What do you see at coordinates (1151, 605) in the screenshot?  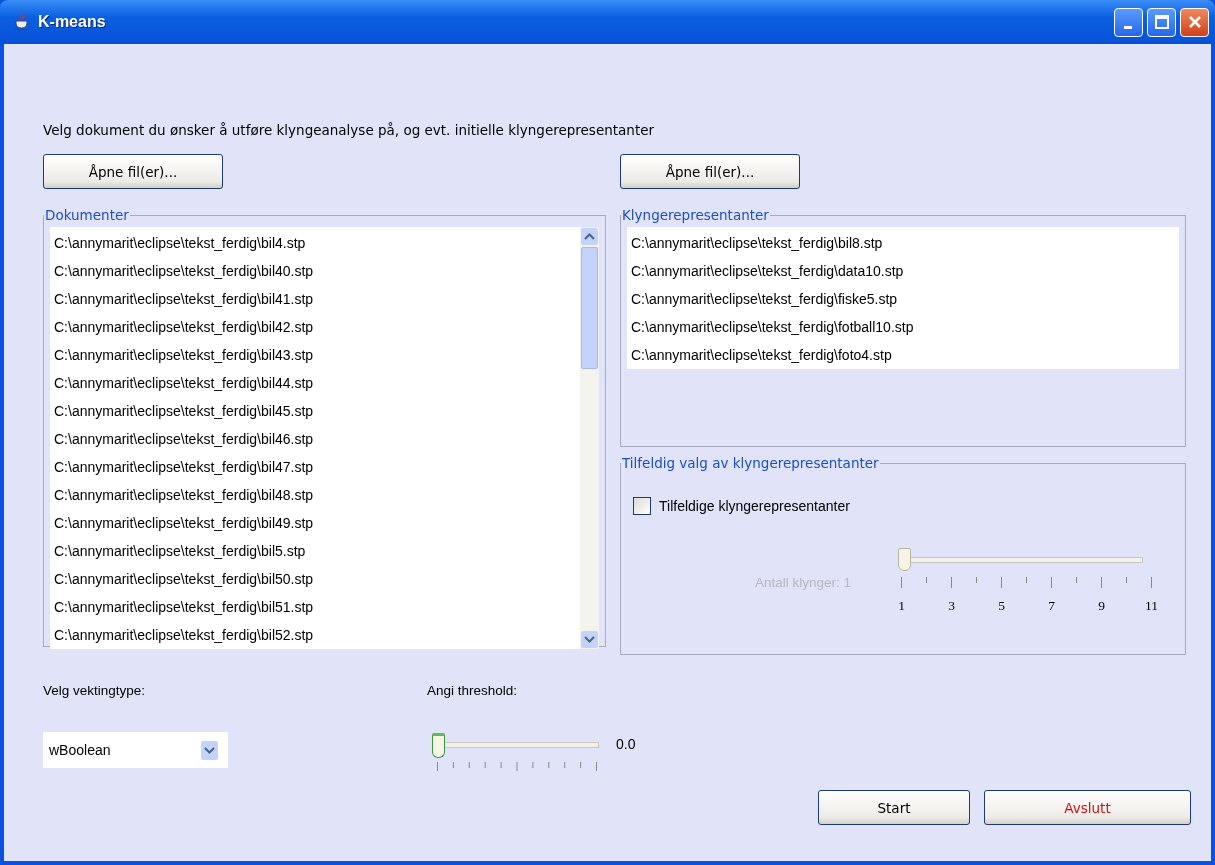 I see `tick-label: 11` at bounding box center [1151, 605].